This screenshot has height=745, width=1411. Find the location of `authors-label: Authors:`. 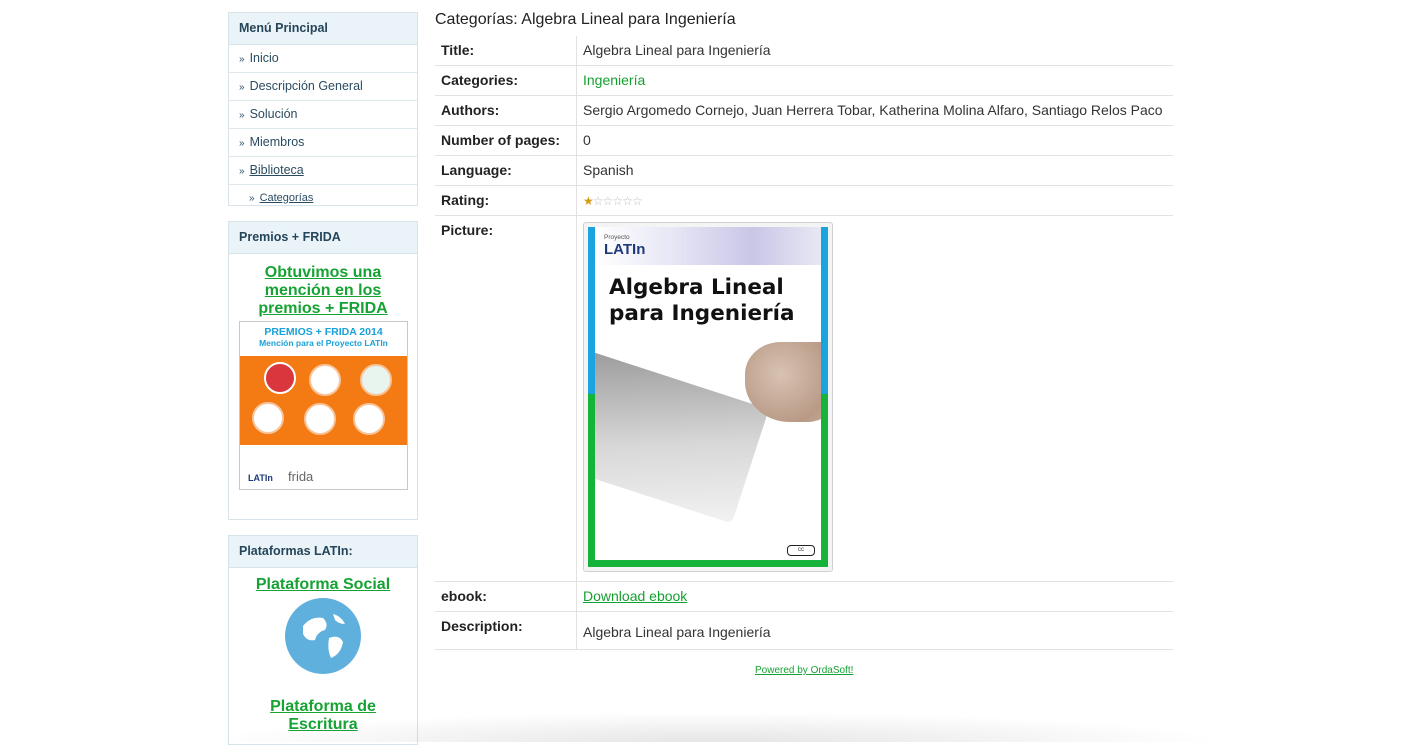

authors-label: Authors: is located at coordinates (506, 110).